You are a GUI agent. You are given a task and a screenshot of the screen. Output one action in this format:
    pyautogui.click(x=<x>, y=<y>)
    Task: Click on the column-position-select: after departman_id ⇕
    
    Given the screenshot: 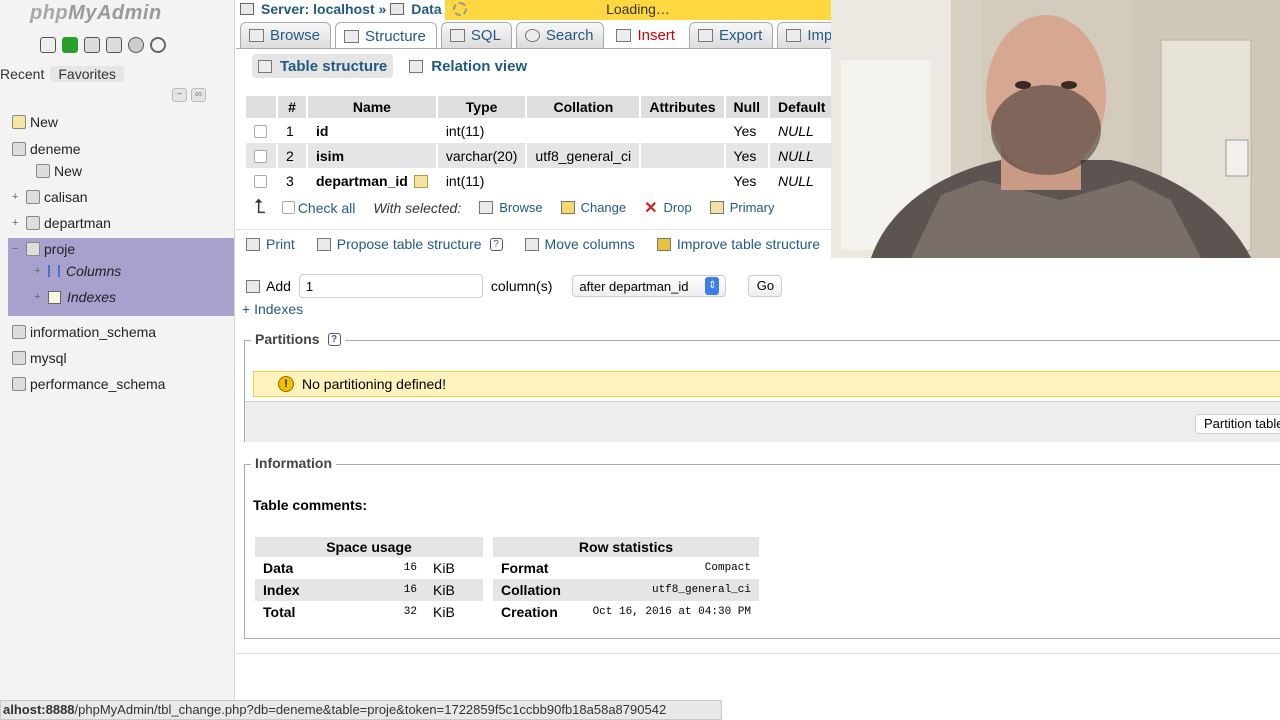 What is the action you would take?
    pyautogui.click(x=649, y=286)
    